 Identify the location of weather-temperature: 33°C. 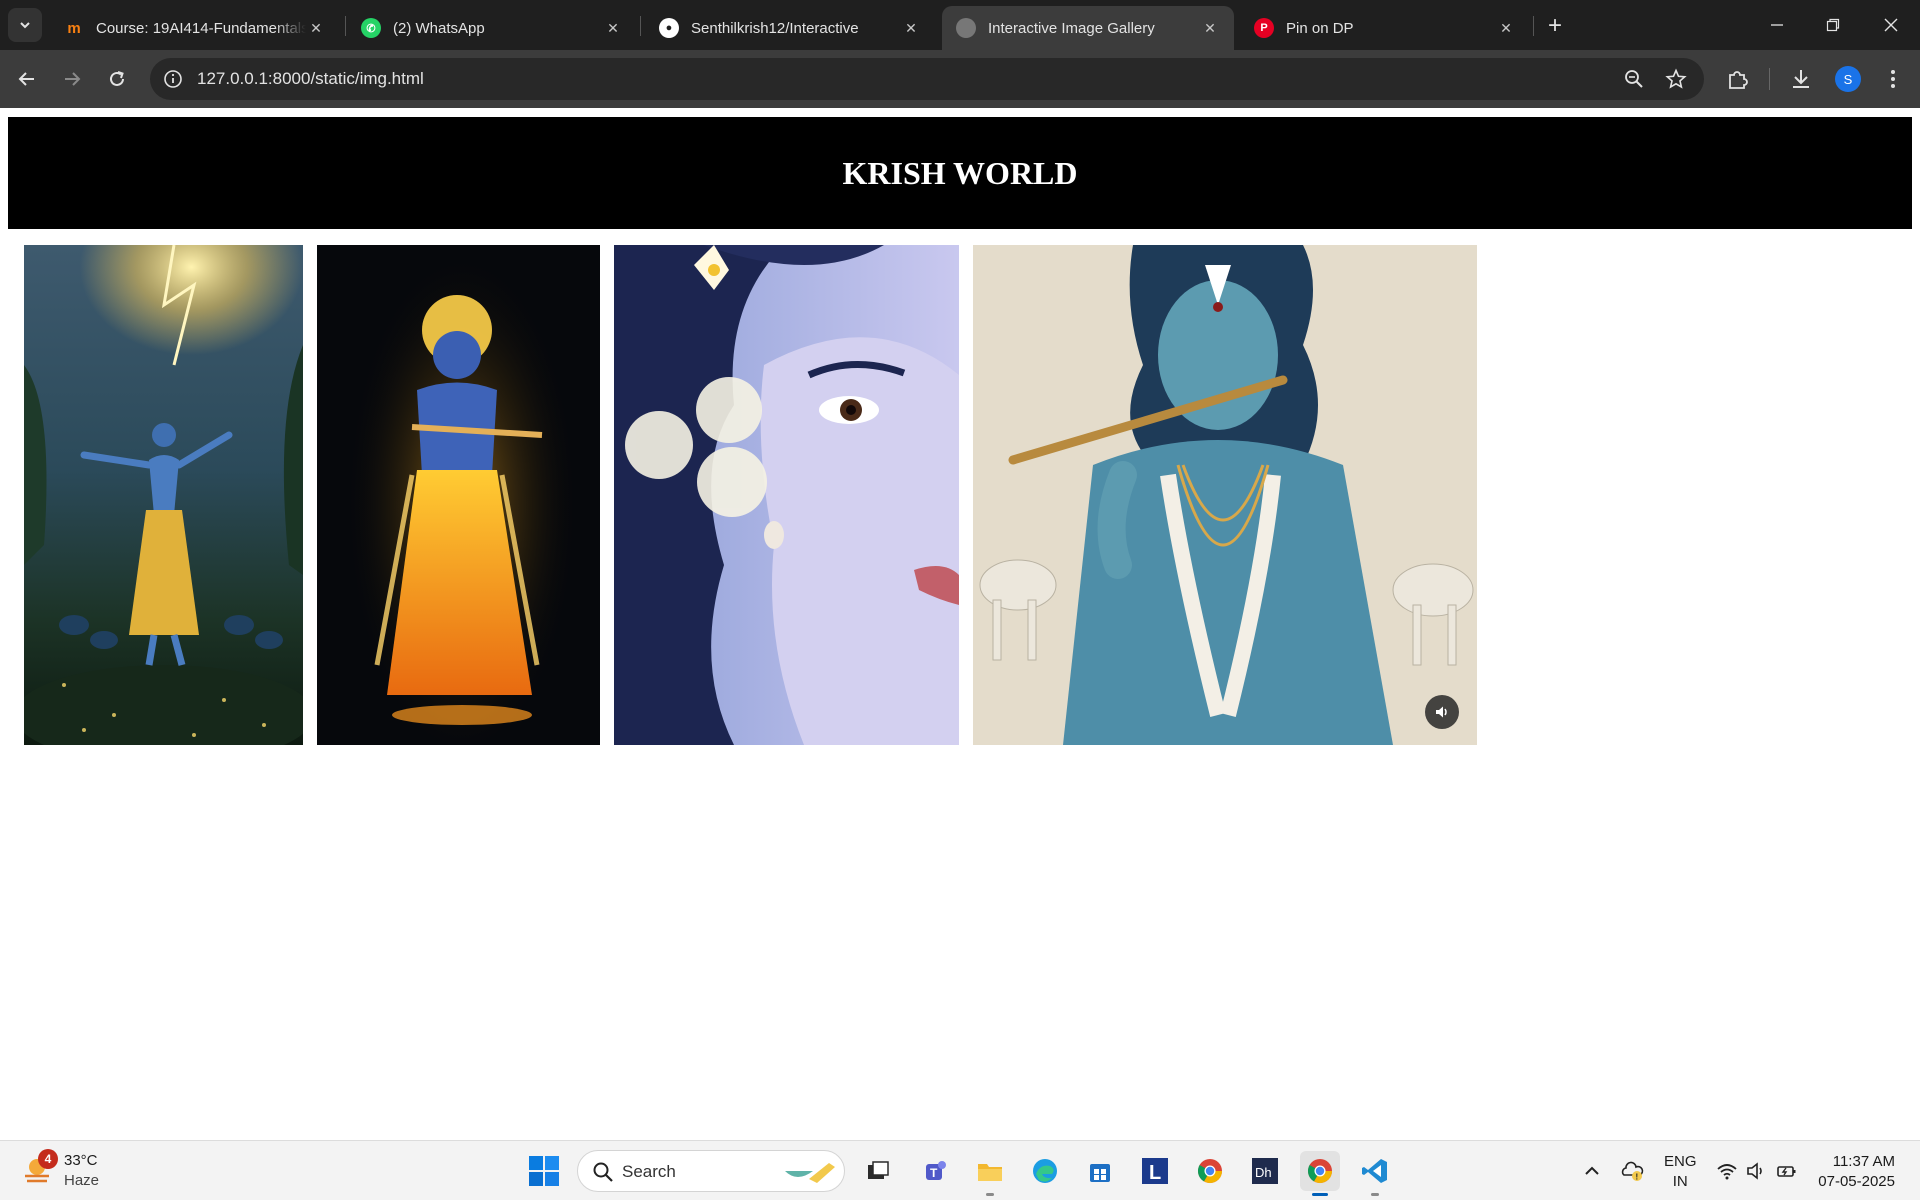
(81, 1160).